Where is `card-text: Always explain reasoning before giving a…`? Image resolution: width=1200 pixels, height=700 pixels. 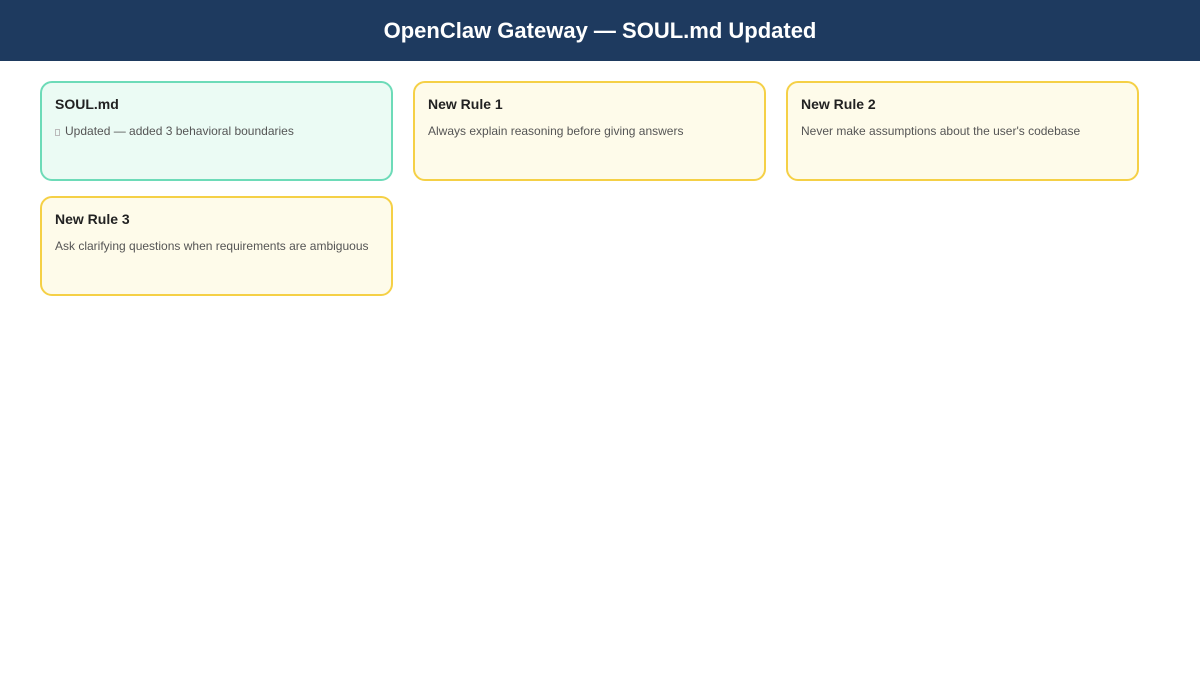 card-text: Always explain reasoning before giving a… is located at coordinates (556, 131).